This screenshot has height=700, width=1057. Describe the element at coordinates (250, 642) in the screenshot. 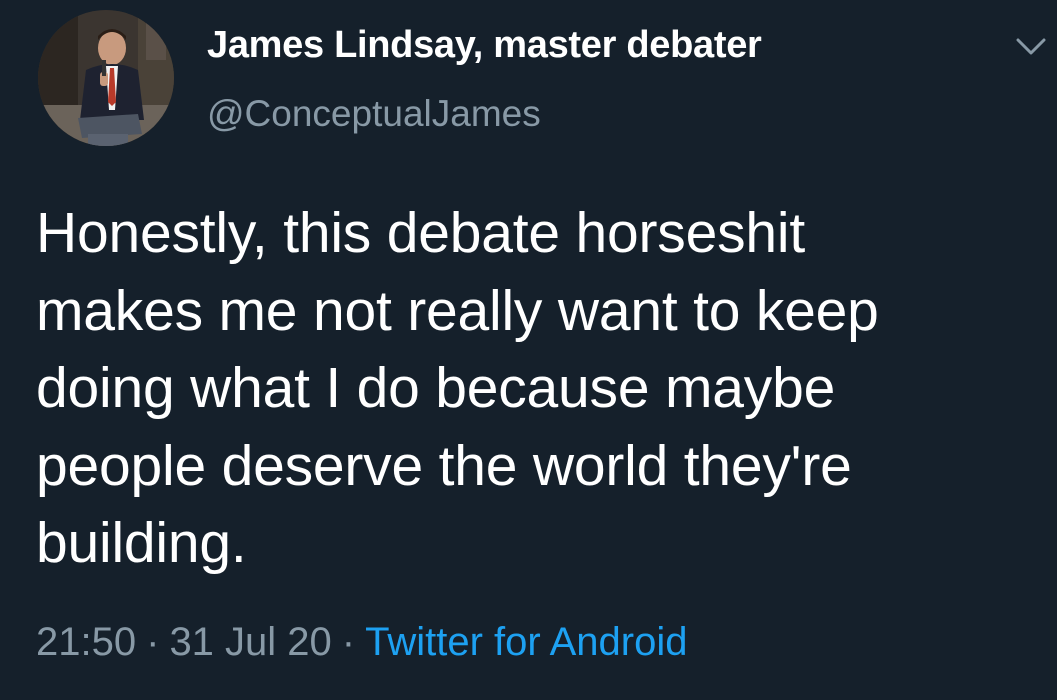

I see `tweet-date: 31 Jul 20` at that location.